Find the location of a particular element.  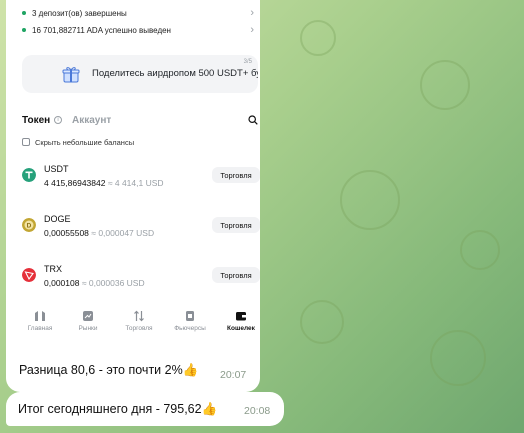

promo-banner: Поделитесь аирдропом 500 USDT+ бус 3/5 is located at coordinates (140, 74).